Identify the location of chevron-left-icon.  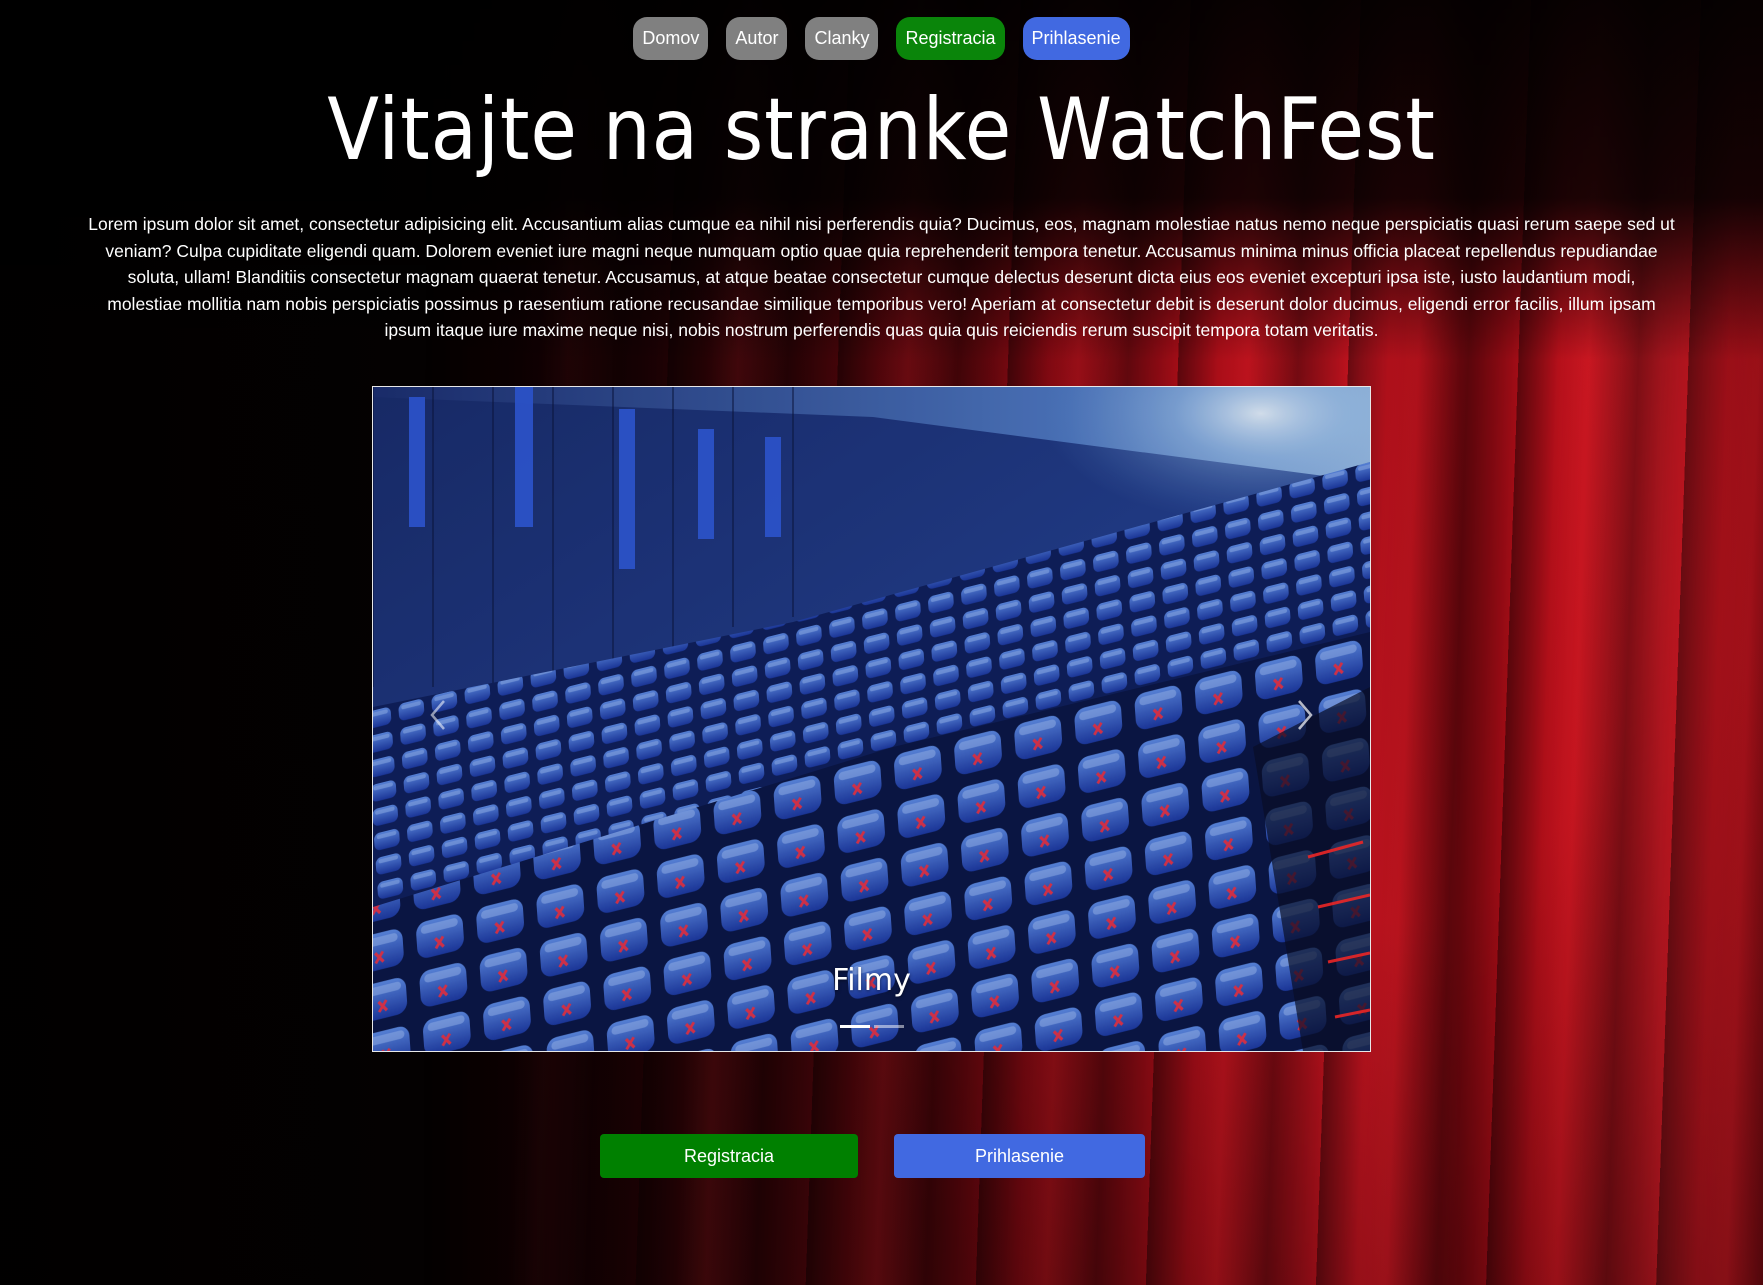
(437, 715).